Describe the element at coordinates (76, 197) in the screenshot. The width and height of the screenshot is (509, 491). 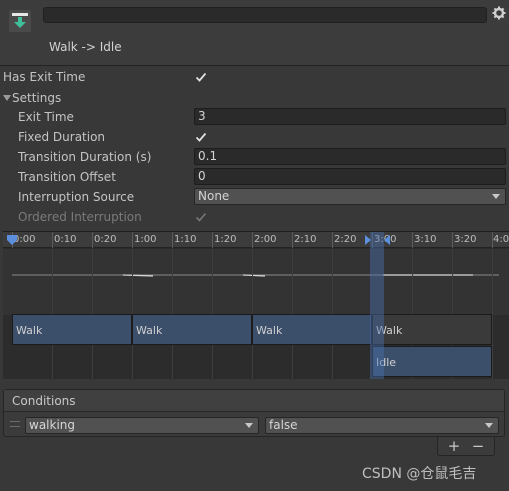
I see `interruption-source-label: Interruption Source` at that location.